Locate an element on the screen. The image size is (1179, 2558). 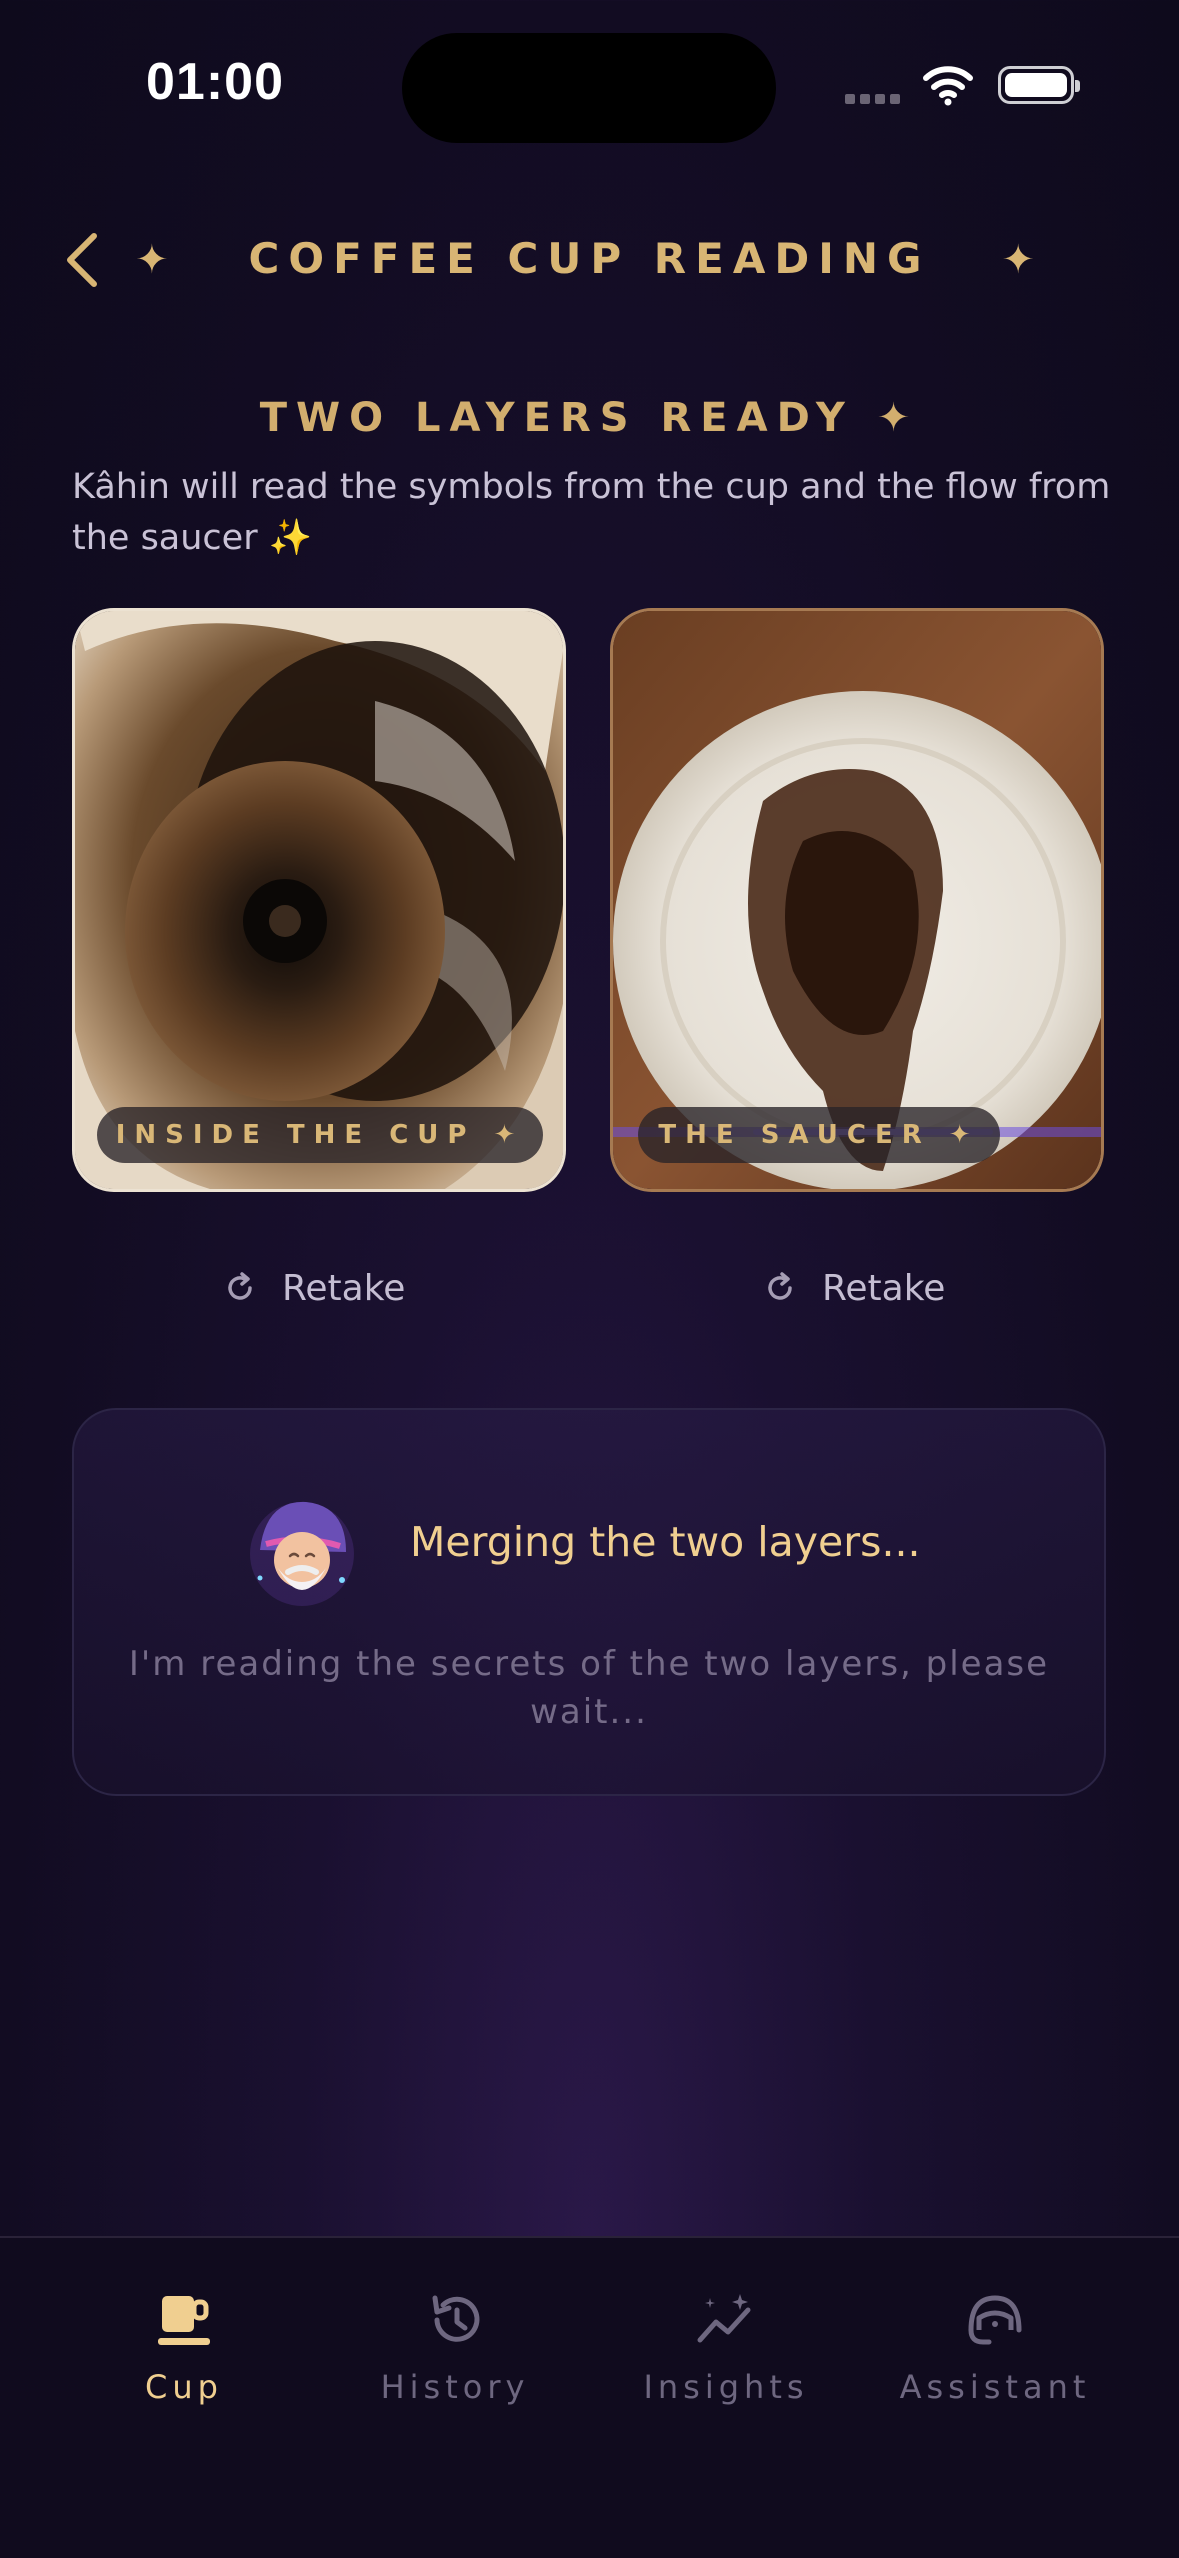
retake-cup-button: Retake is located at coordinates (314, 1288).